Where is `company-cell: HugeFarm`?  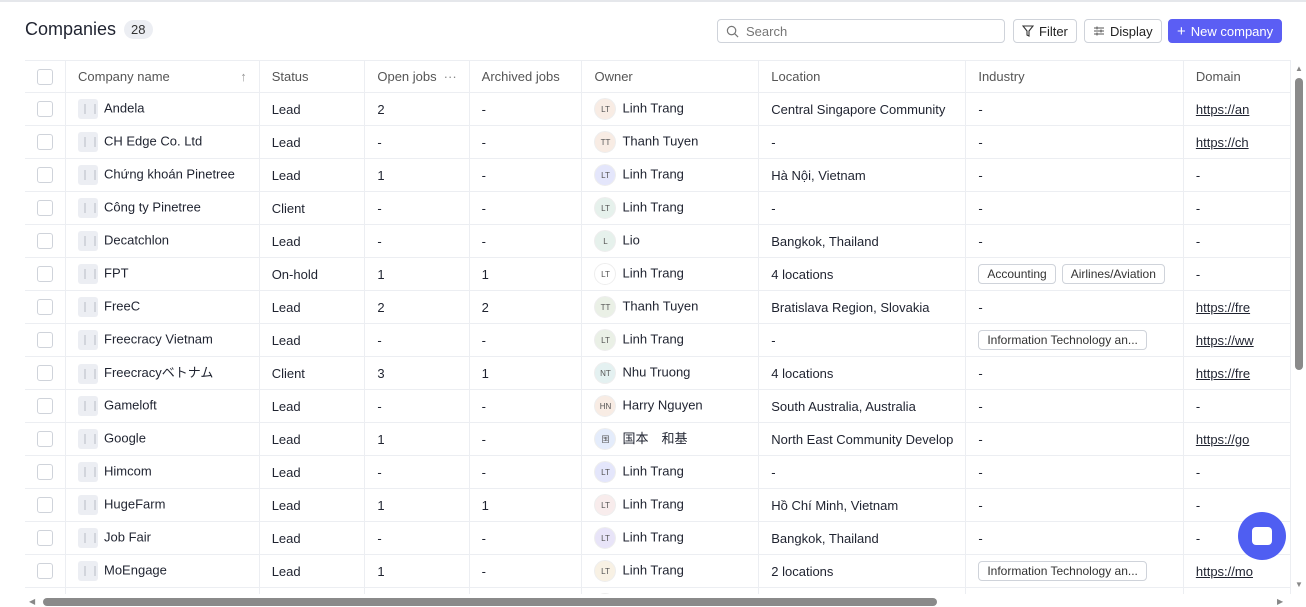
company-cell: HugeFarm is located at coordinates (162, 505).